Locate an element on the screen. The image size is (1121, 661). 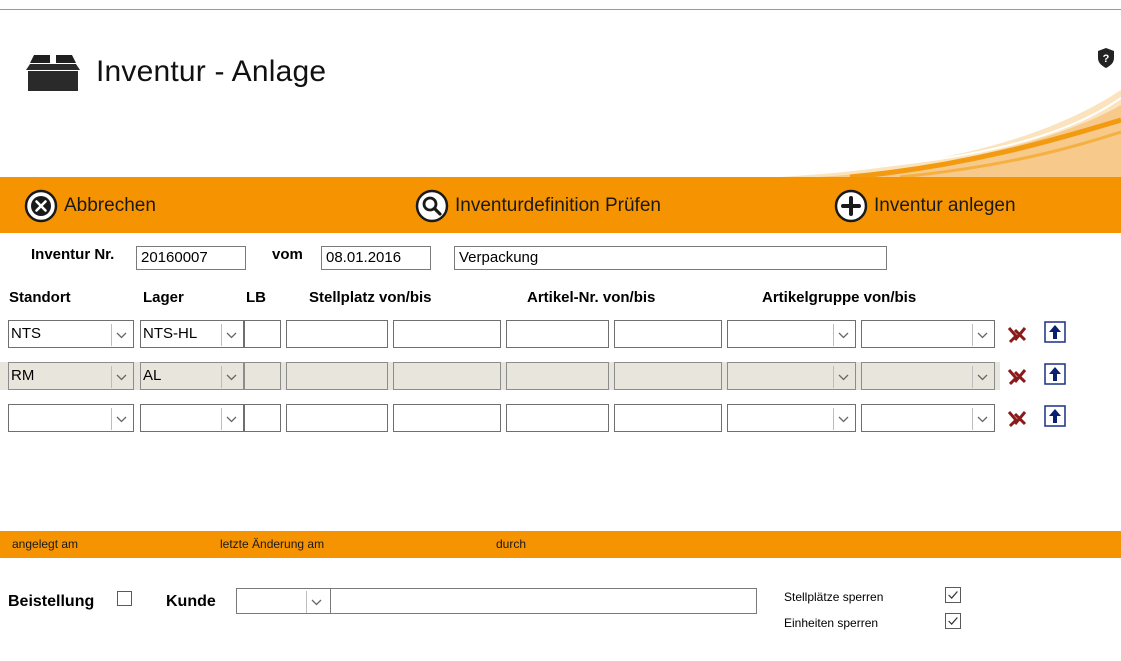
changed-label: letzte Änderung am is located at coordinates (272, 544).